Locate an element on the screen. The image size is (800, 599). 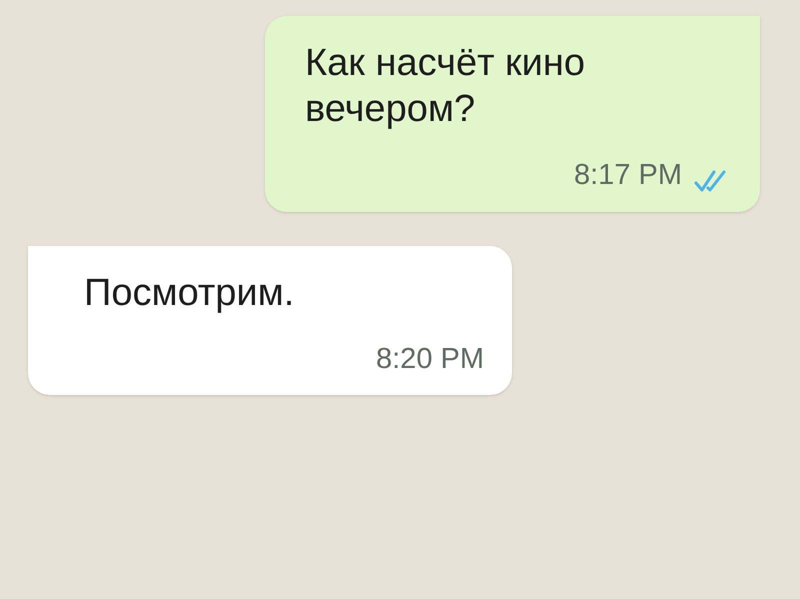
message-time: 8:17 PM is located at coordinates (628, 175).